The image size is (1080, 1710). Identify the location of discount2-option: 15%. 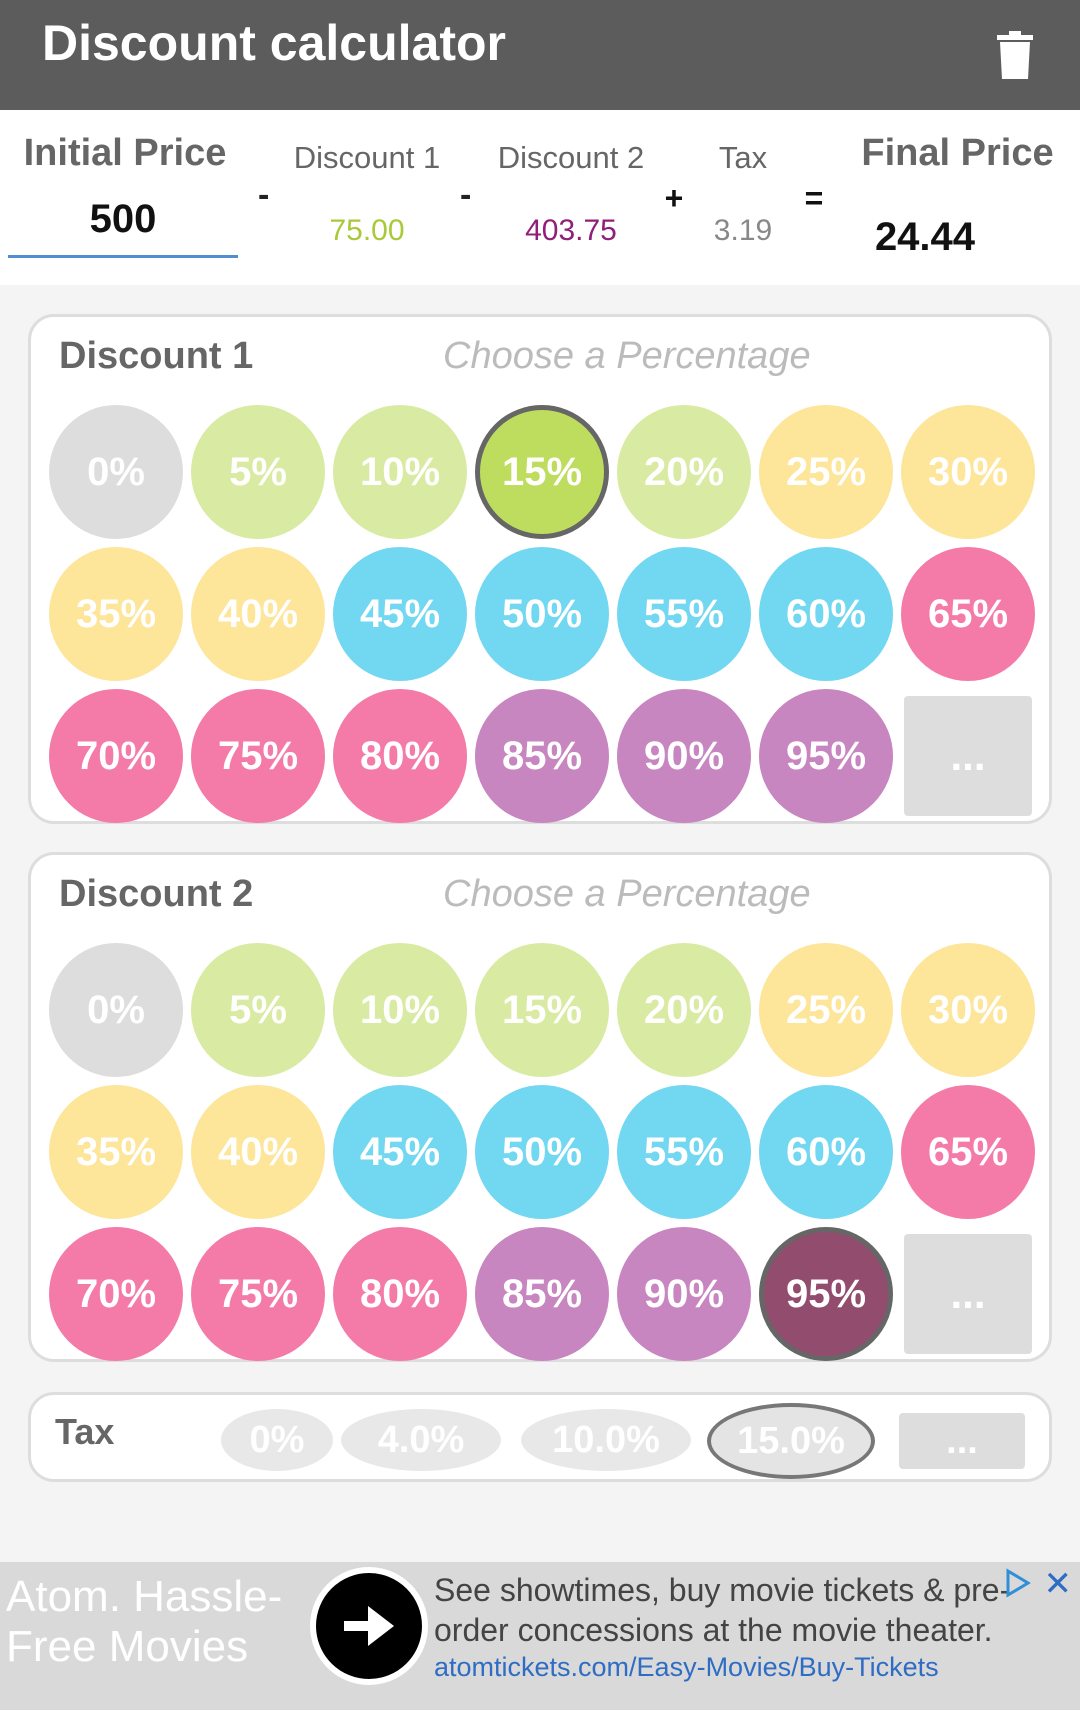
(542, 1010).